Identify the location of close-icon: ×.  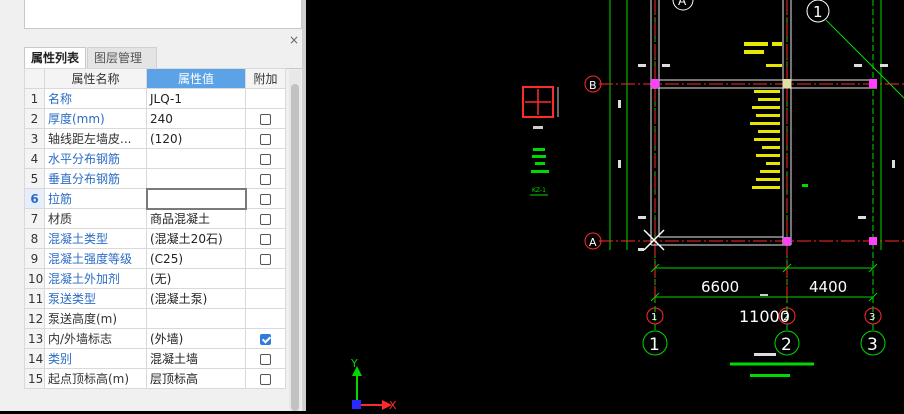
(294, 40).